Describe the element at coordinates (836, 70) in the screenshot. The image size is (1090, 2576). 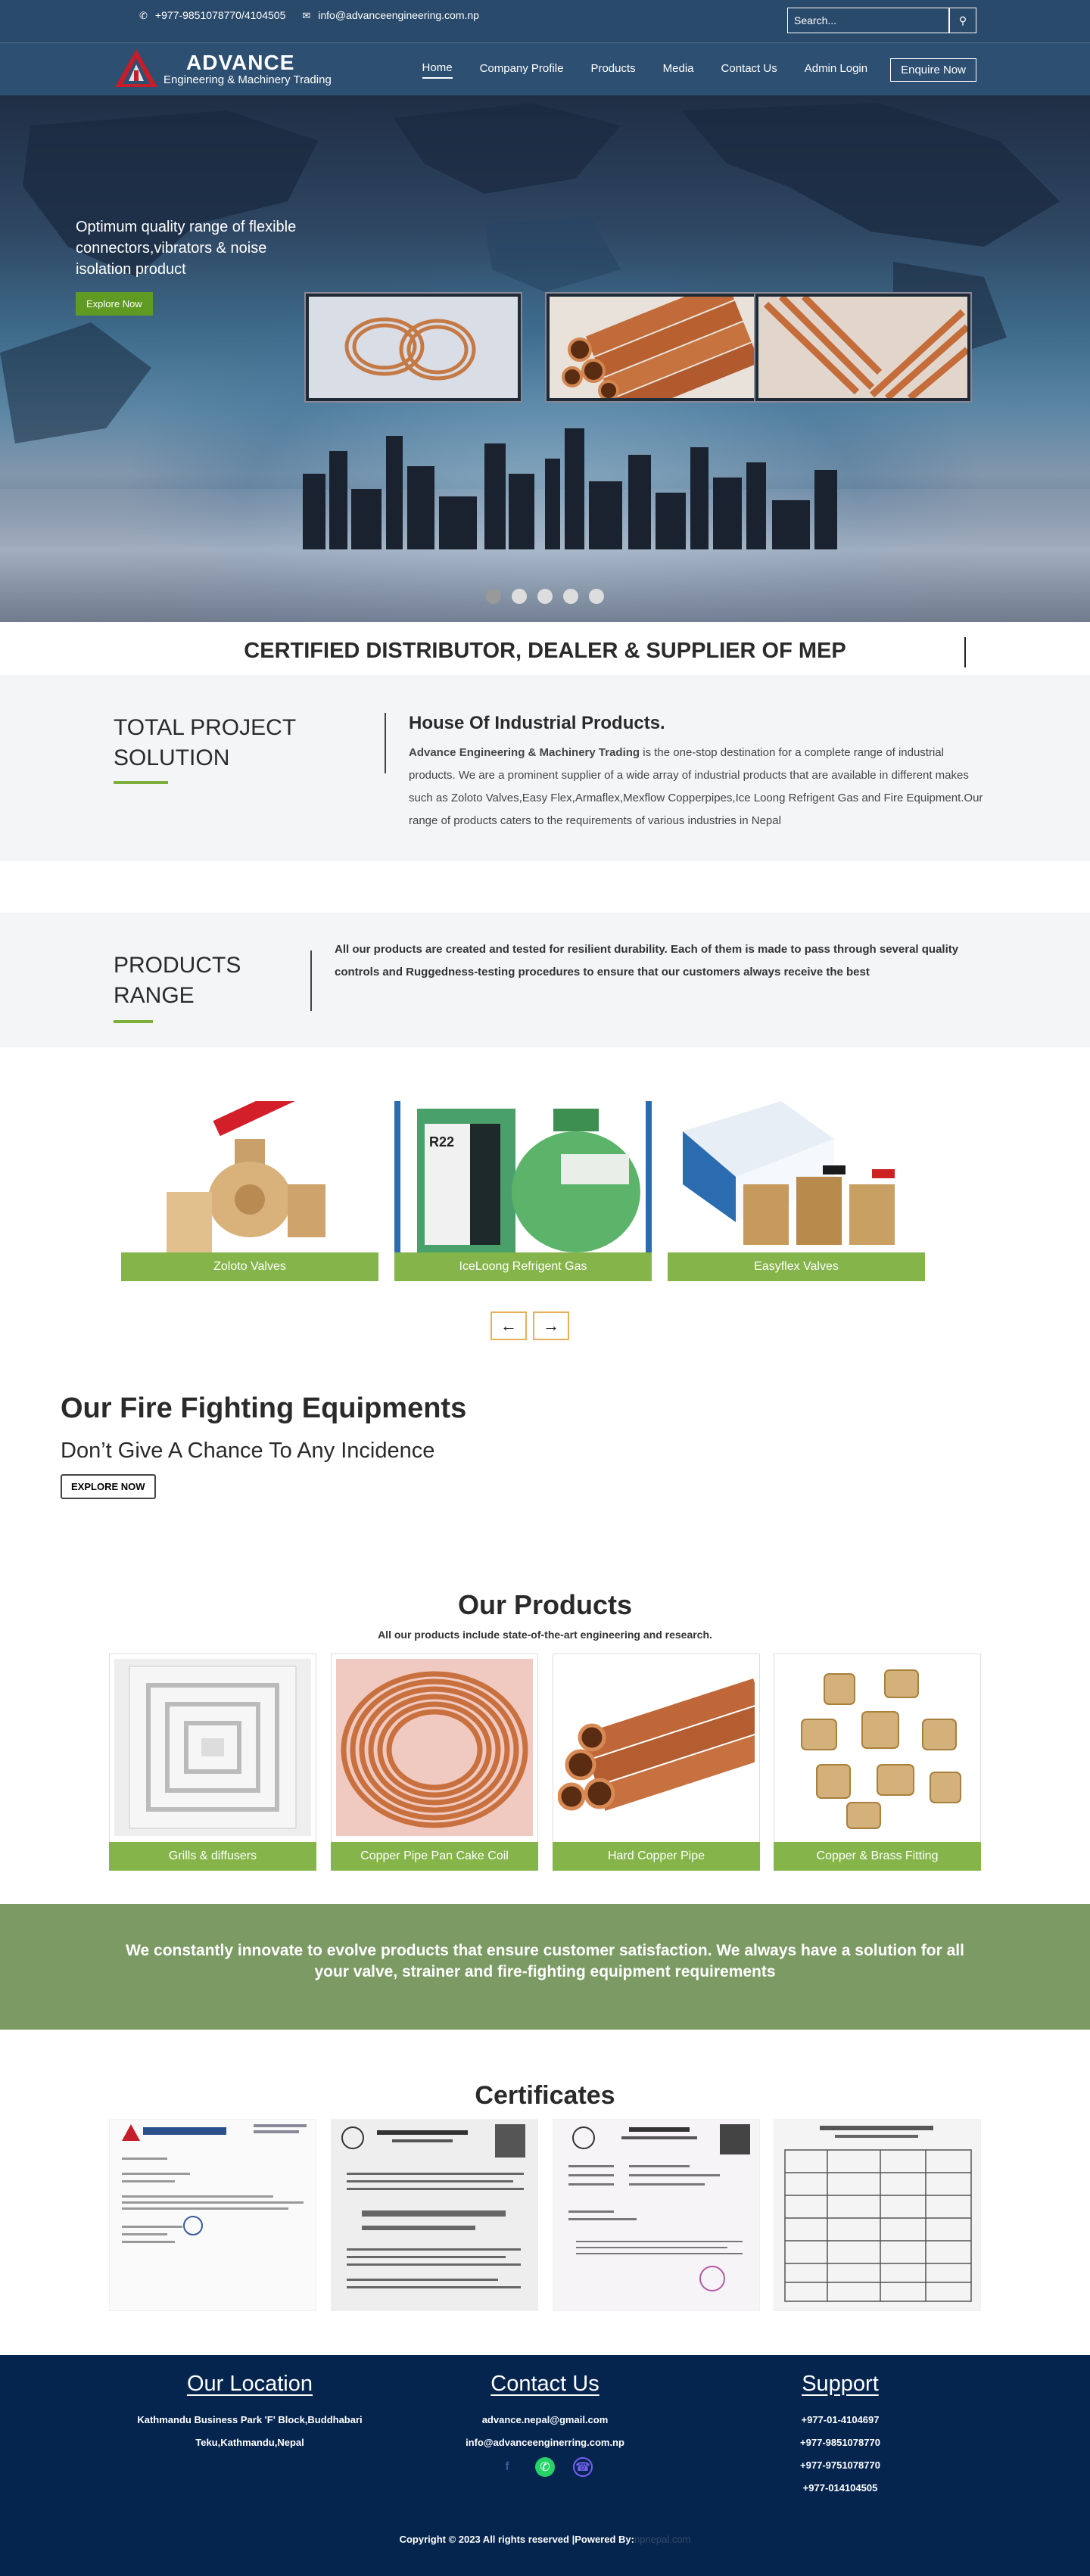
I see `nav-admin-login: Admin Login` at that location.